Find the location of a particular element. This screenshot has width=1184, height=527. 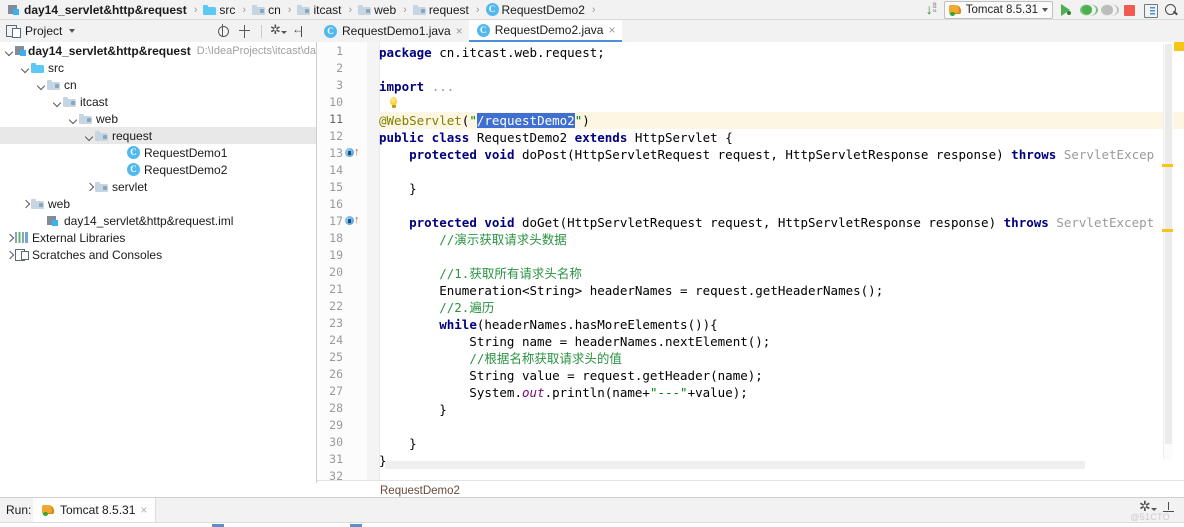

tree-item-label: RequestDemo2 is located at coordinates (186, 169).